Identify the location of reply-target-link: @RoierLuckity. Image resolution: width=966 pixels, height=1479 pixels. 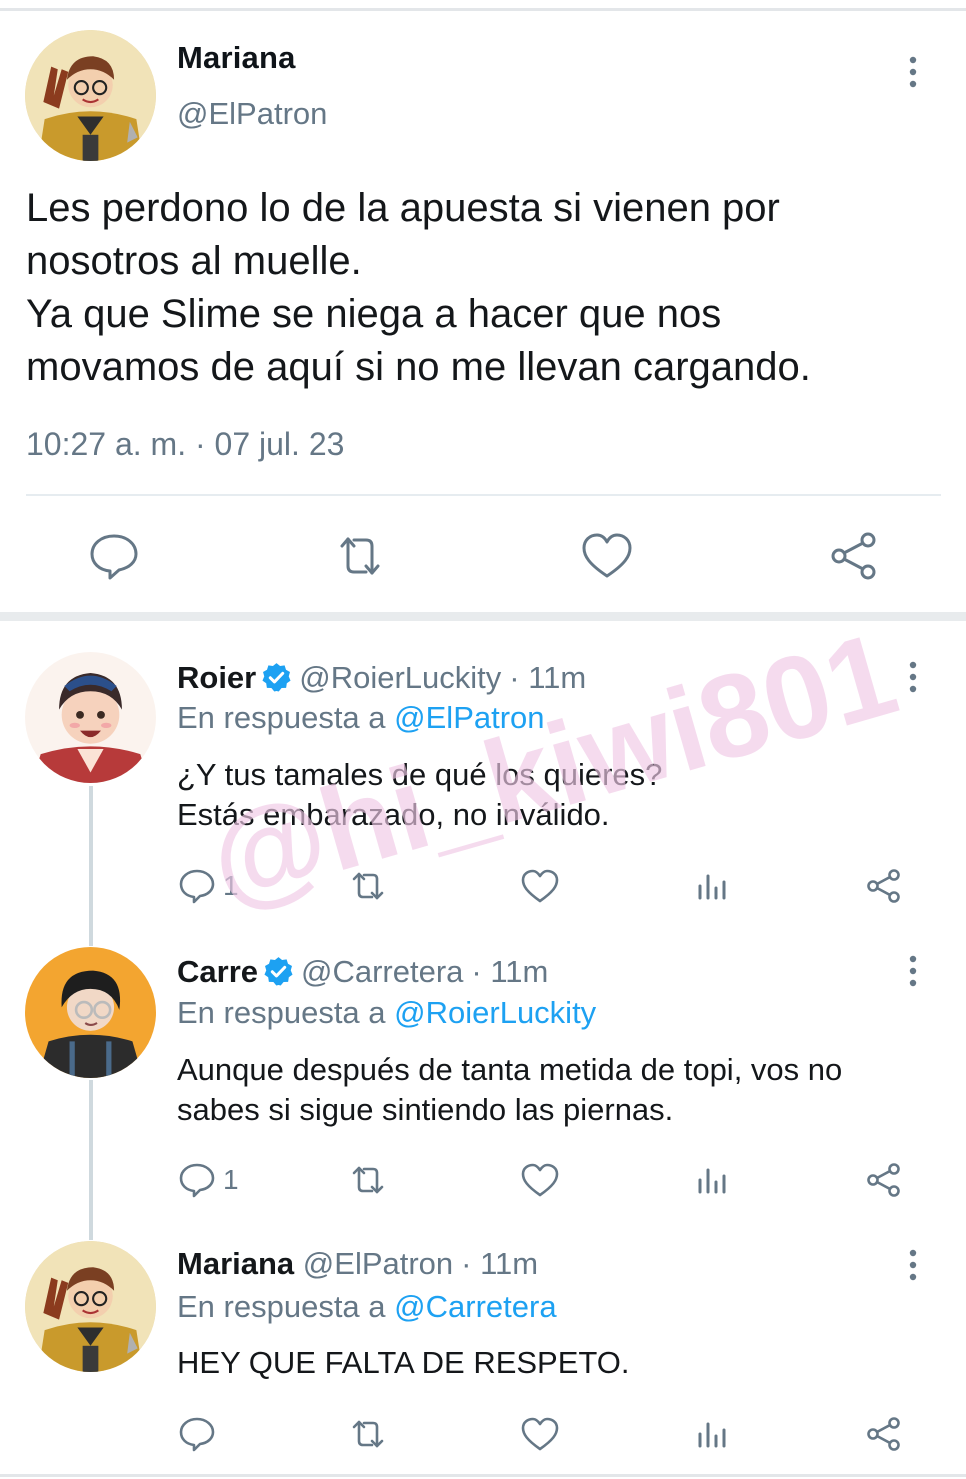
(495, 1012).